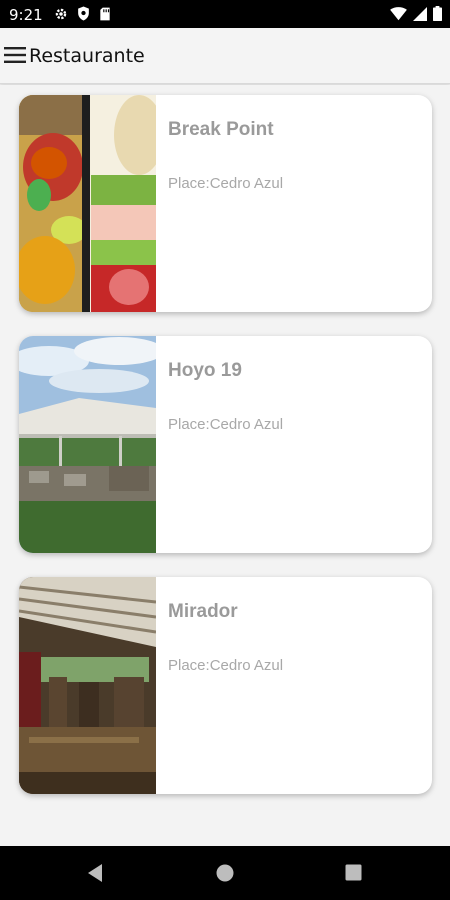 The image size is (450, 900). What do you see at coordinates (353, 872) in the screenshot?
I see `recents-icon` at bounding box center [353, 872].